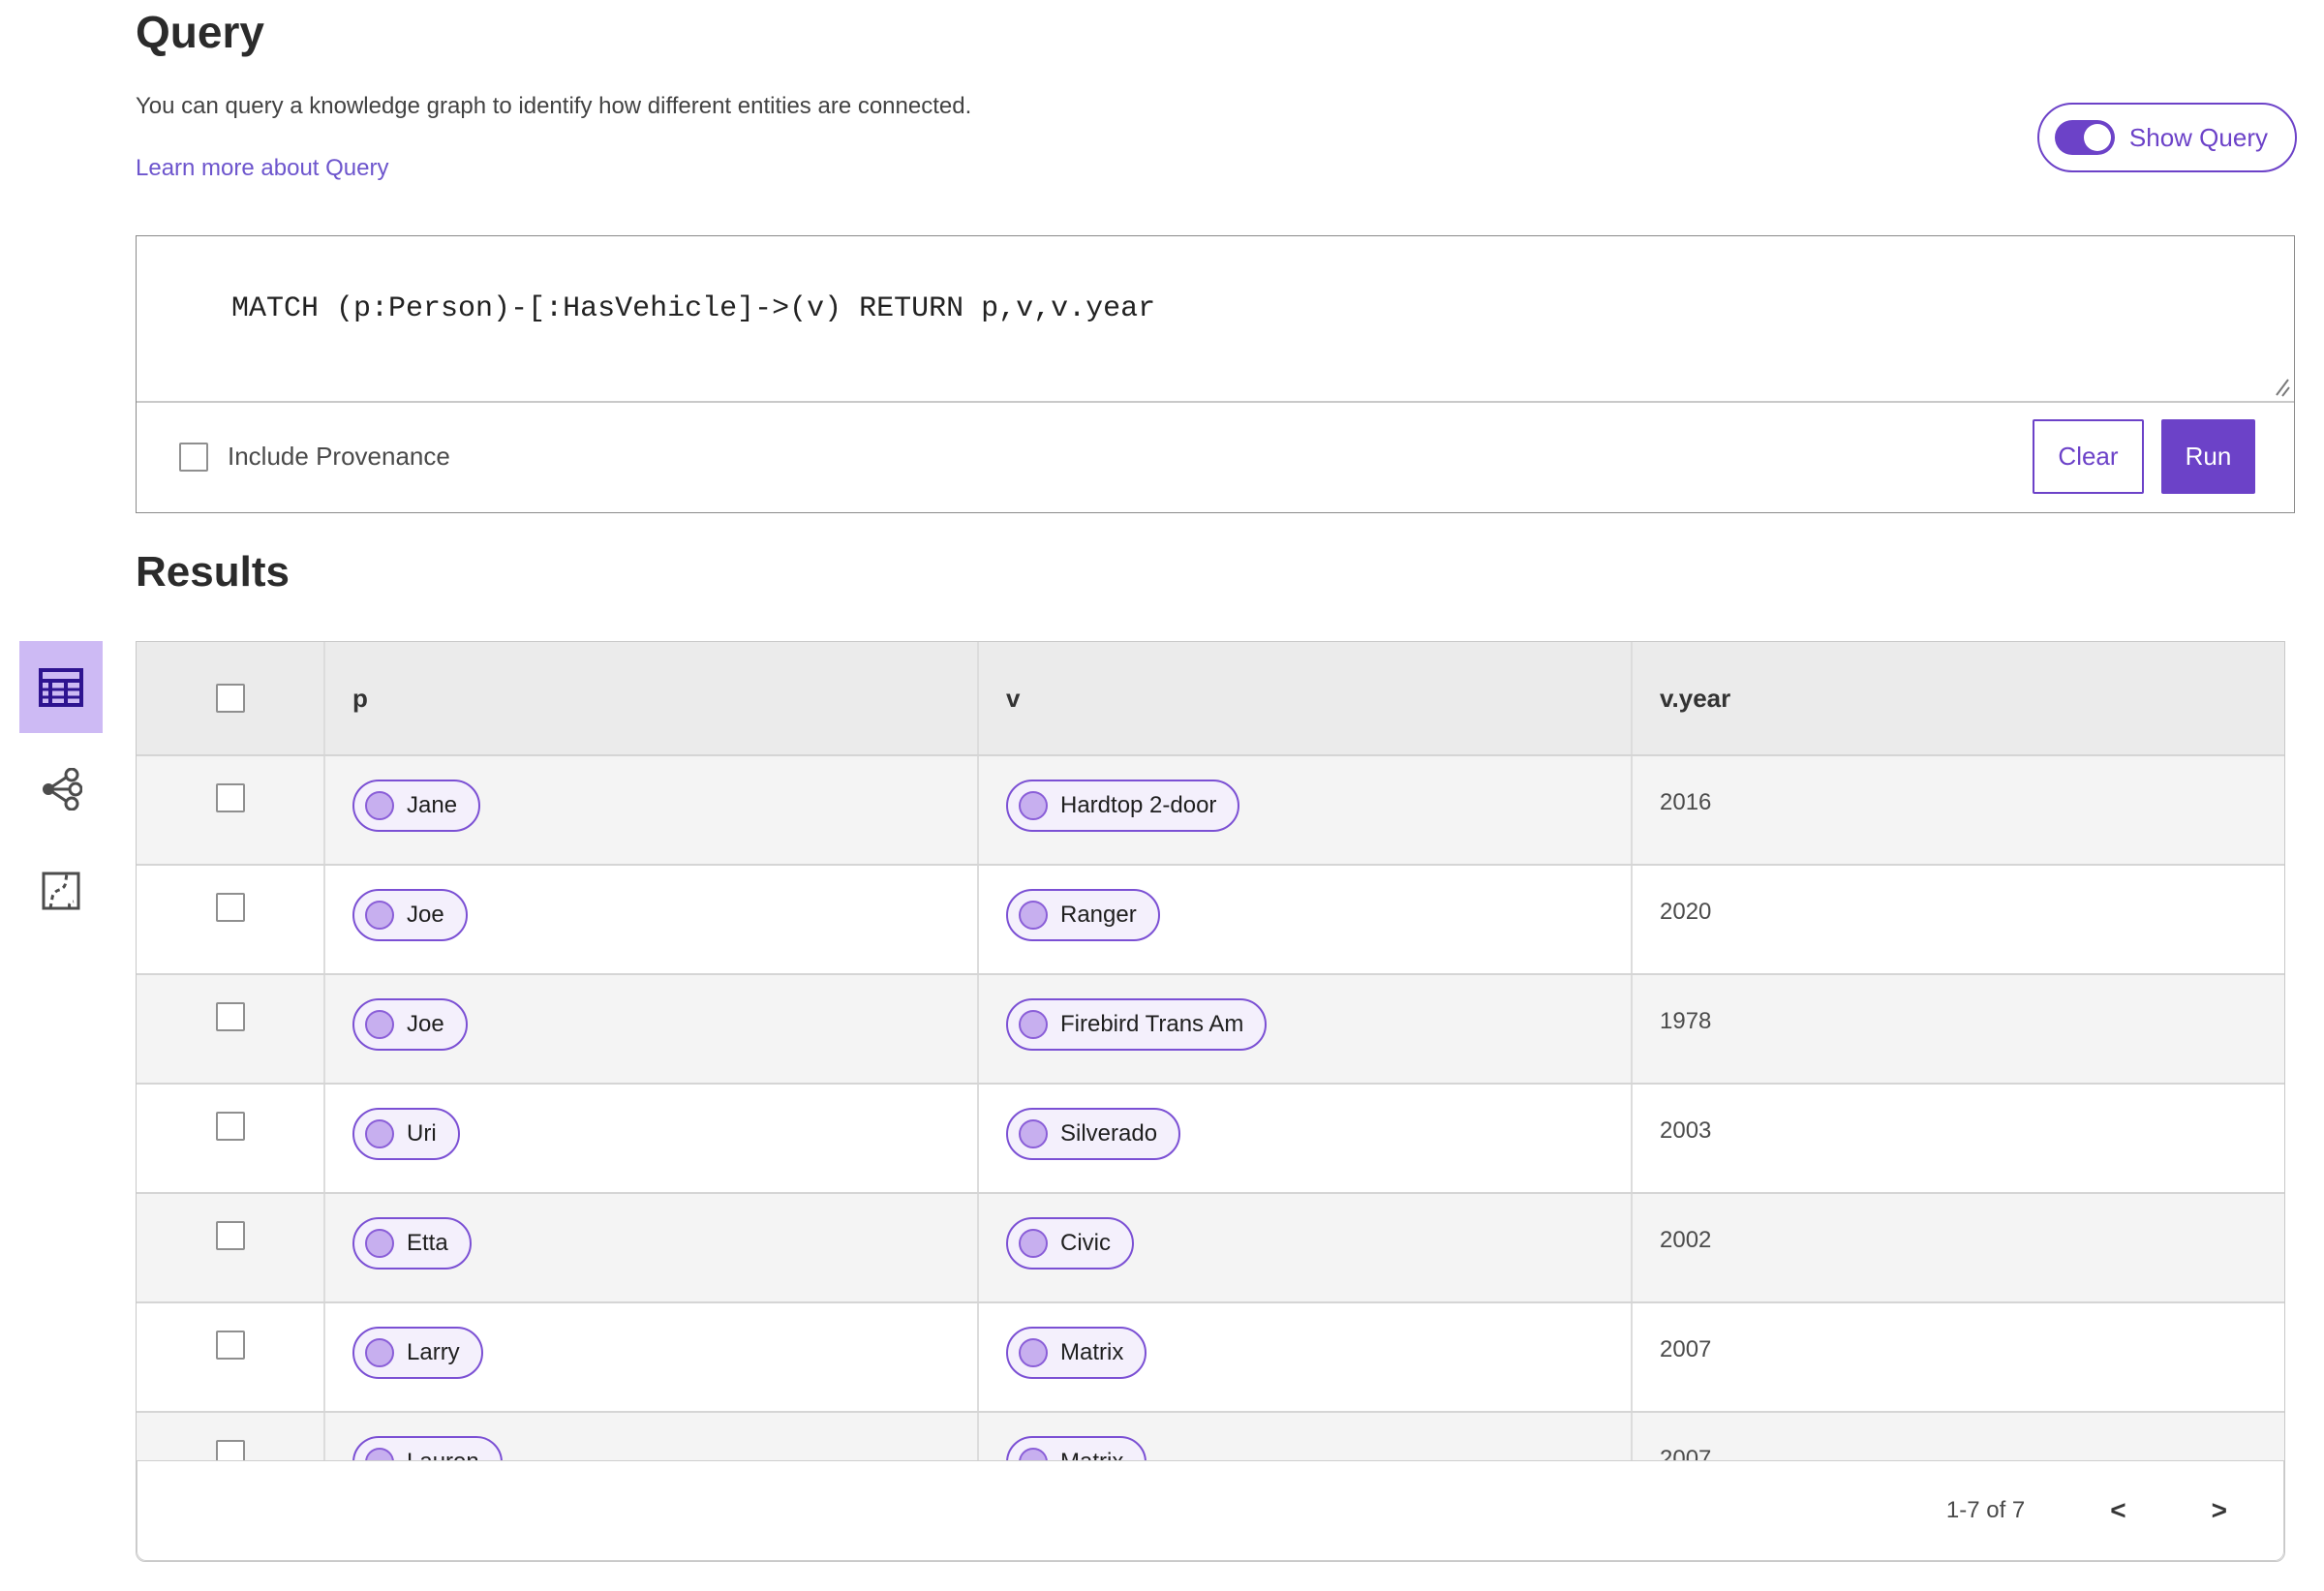  Describe the element at coordinates (2118, 1510) in the screenshot. I see `chevron-left-icon: <` at that location.